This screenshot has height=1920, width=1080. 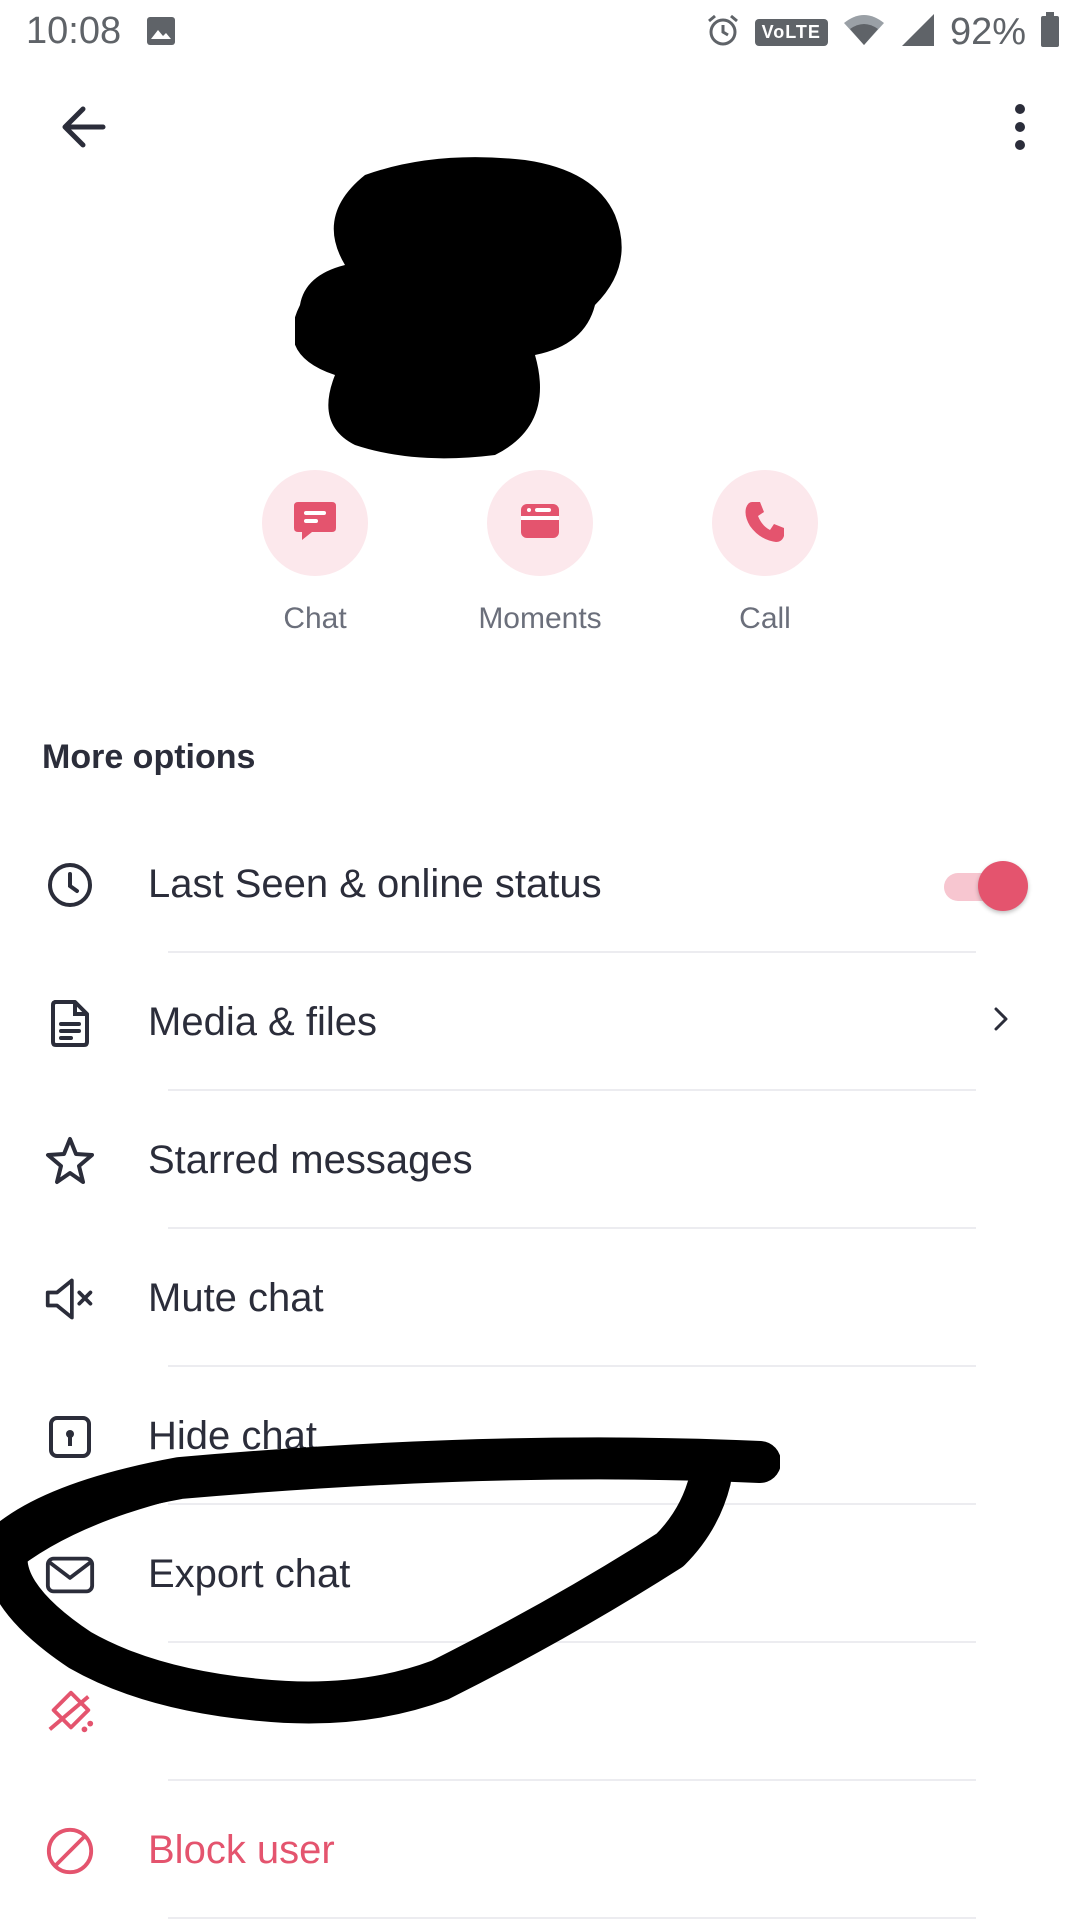 I want to click on quick-actions: Chat Moments Call, so click(x=540, y=560).